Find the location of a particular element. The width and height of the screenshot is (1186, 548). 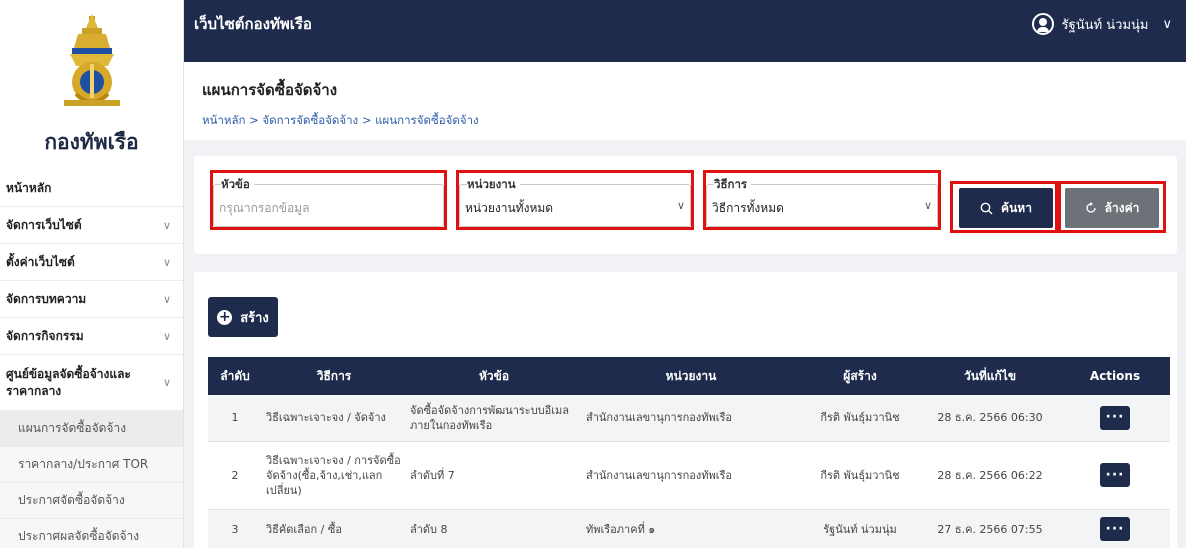

navy-emblem-icon is located at coordinates (91, 60).